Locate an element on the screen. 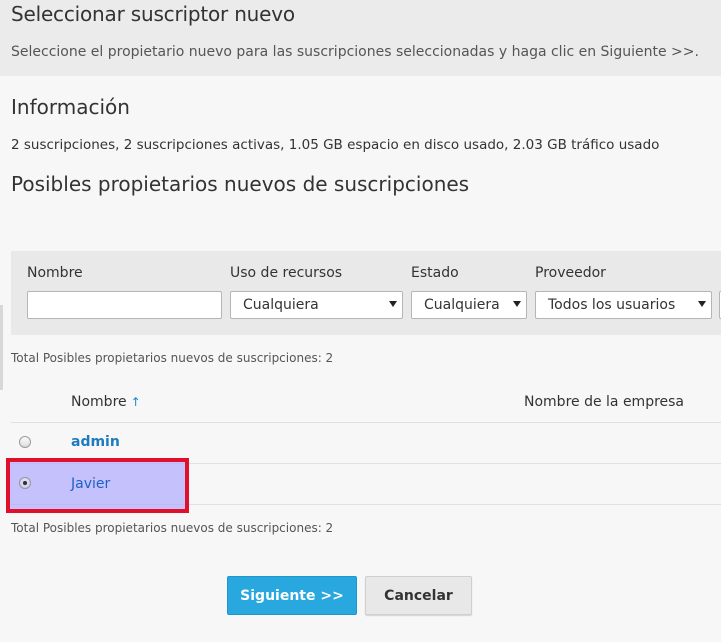 This screenshot has height=642, width=721. next-button: Siguiente >> is located at coordinates (292, 595).